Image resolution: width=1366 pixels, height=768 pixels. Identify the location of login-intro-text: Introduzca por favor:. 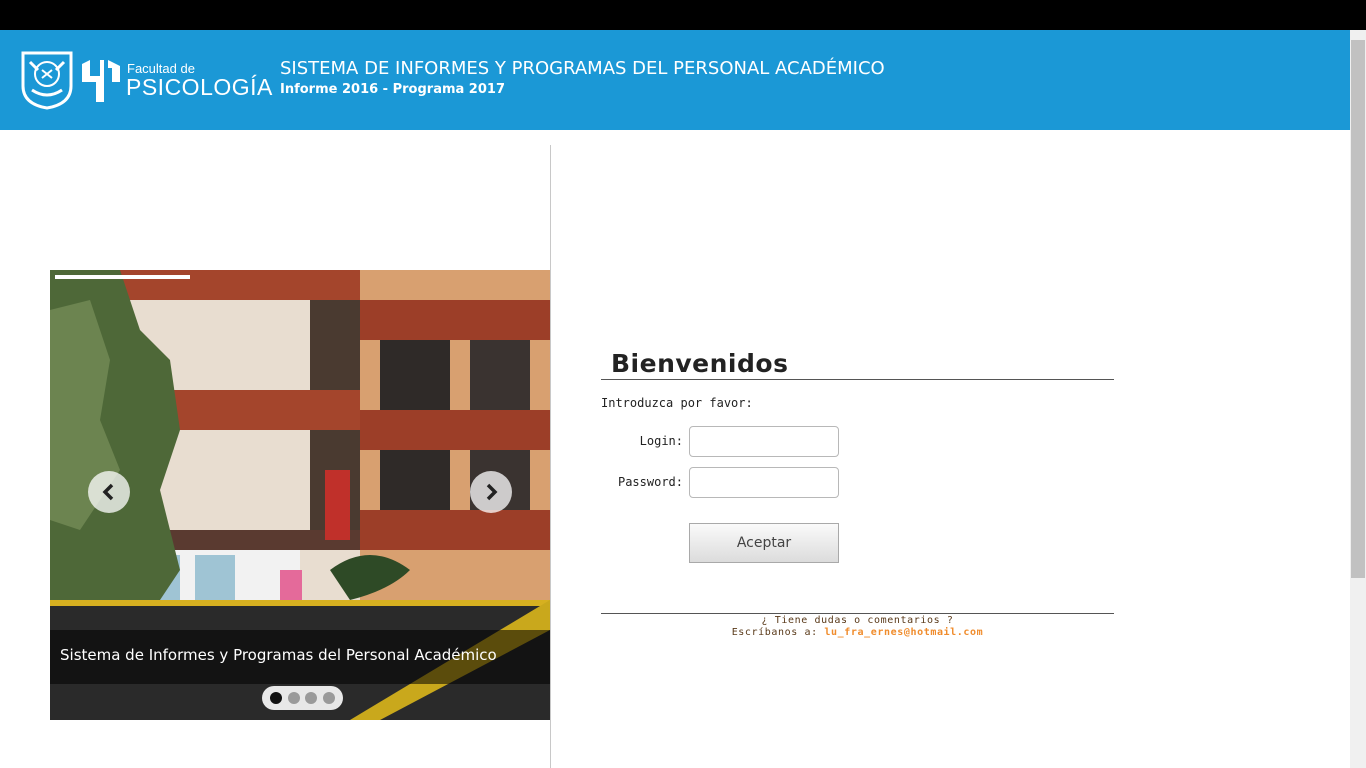
(677, 403).